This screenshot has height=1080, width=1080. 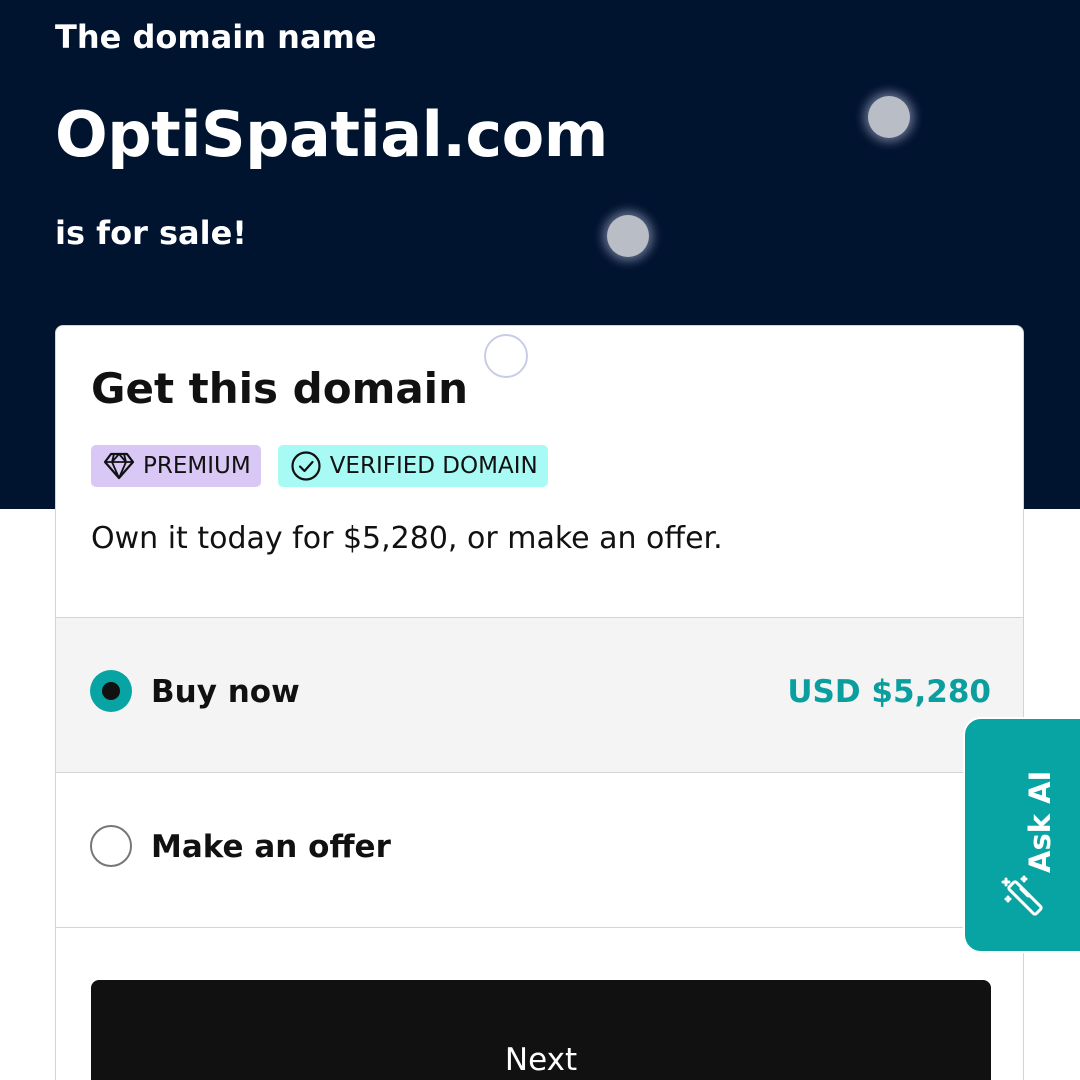 What do you see at coordinates (111, 846) in the screenshot?
I see `make-offer-radio` at bounding box center [111, 846].